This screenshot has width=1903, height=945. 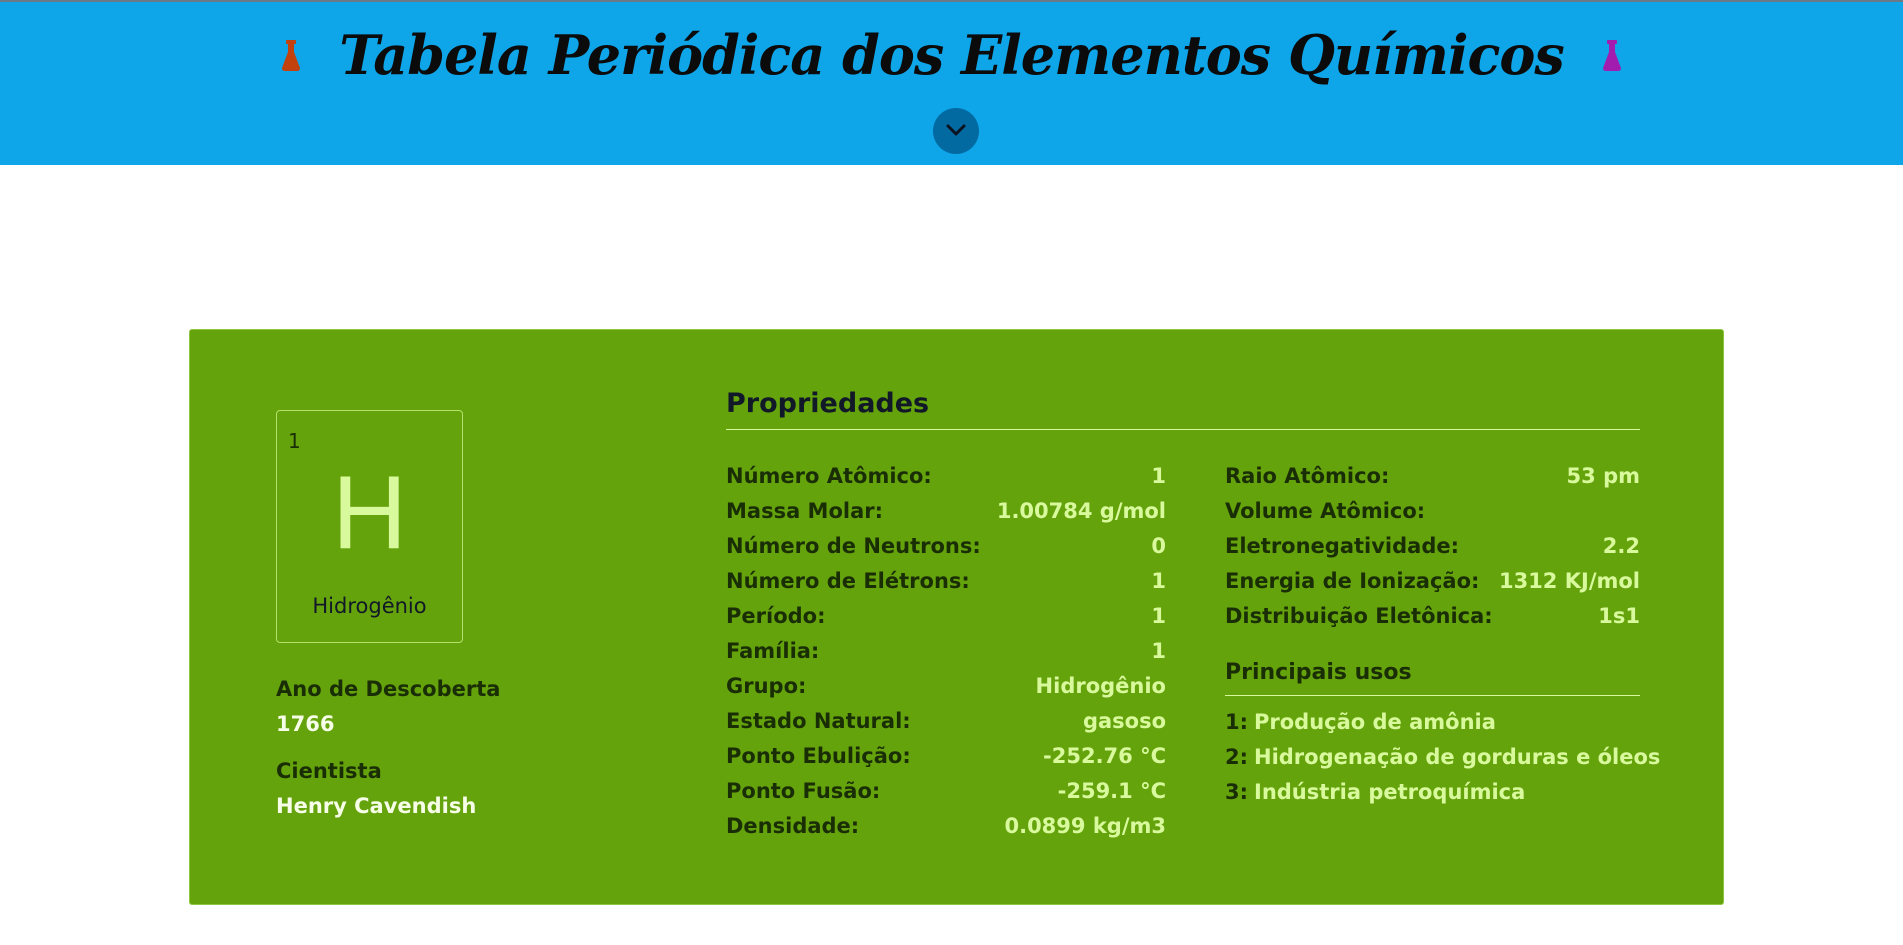 I want to click on list-item: 3: Indústria petroquímica, so click(x=1375, y=792).